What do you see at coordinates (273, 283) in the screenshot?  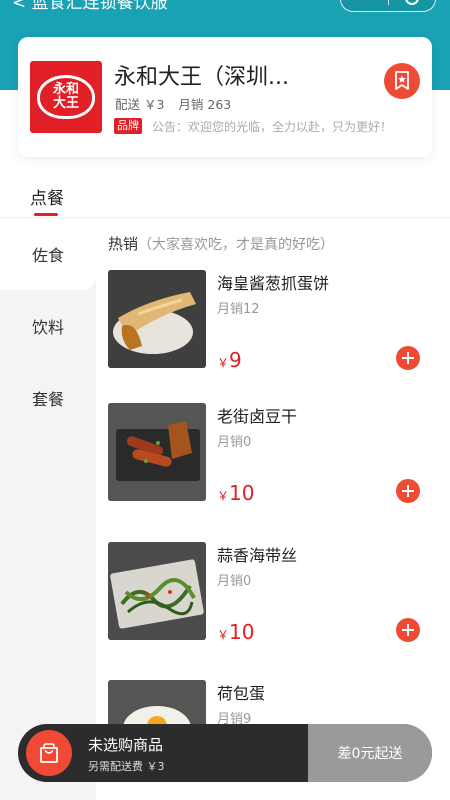 I see `product-name: 海皇酱葱抓蛋饼` at bounding box center [273, 283].